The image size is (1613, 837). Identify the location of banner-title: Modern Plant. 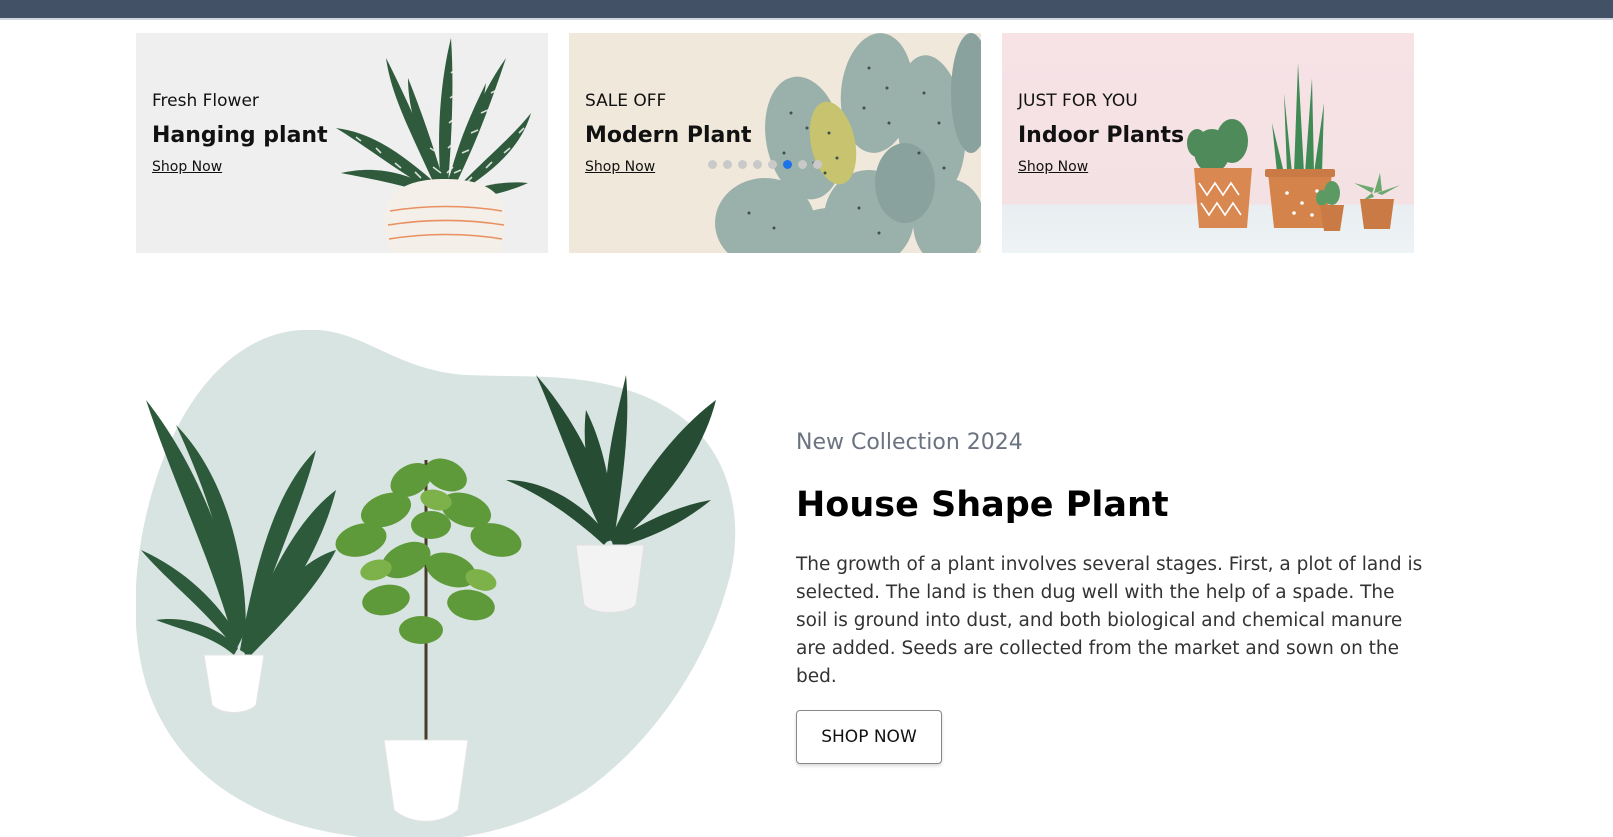
(668, 135).